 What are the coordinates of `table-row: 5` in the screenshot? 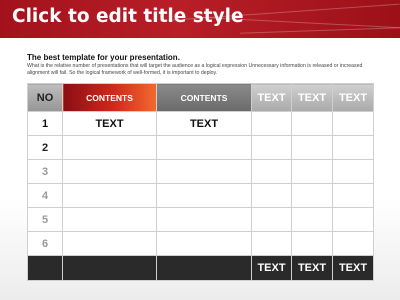 It's located at (200, 219).